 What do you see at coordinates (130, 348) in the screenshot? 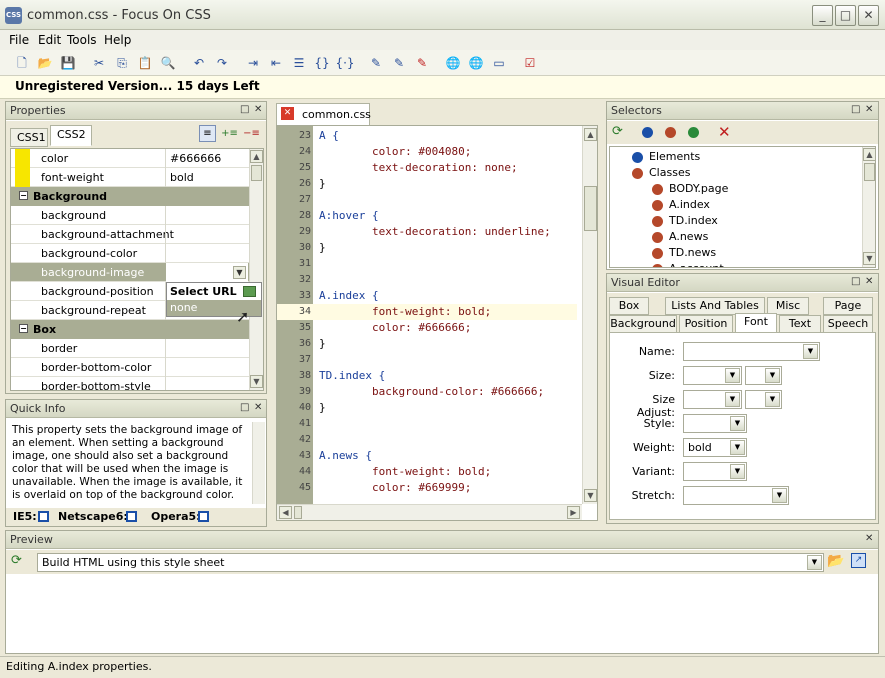
I see `property-row: border` at bounding box center [130, 348].